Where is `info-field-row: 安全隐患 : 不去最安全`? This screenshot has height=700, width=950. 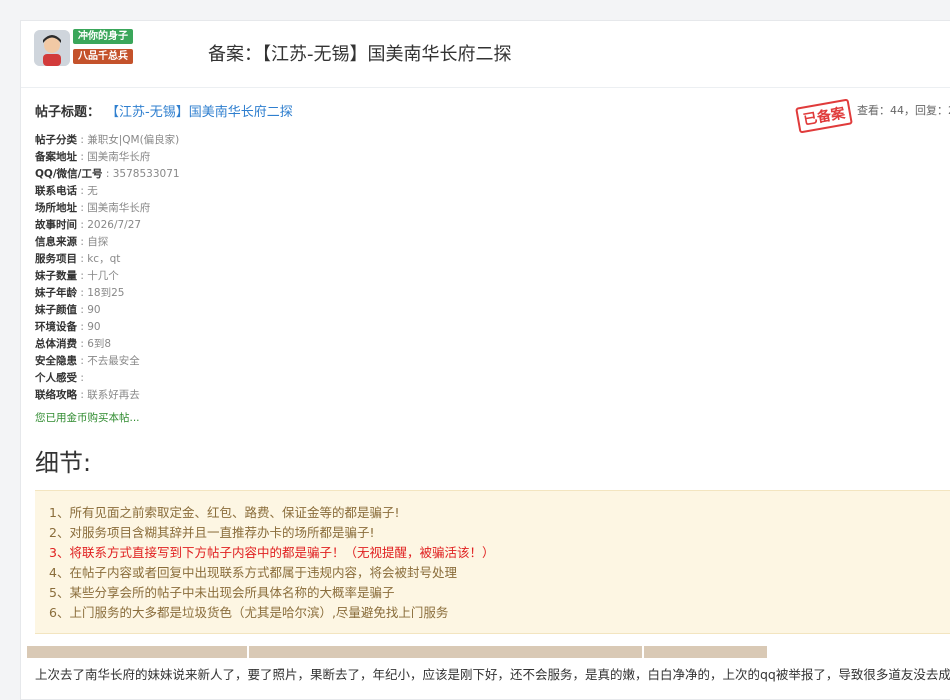
info-field-row: 安全隐患 : 不去最安全 is located at coordinates (490, 361).